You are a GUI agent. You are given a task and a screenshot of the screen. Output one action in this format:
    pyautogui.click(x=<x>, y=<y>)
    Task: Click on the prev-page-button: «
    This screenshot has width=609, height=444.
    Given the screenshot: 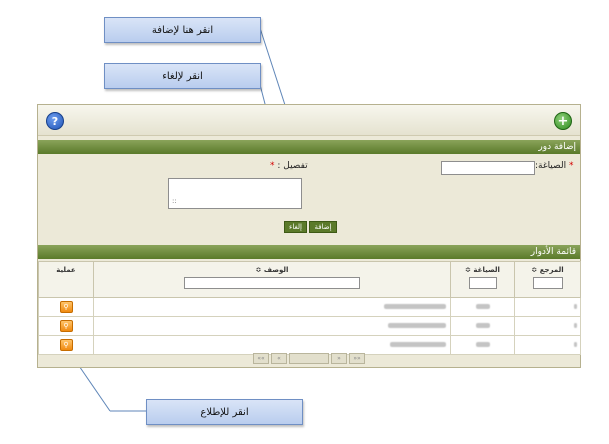 What is the action you would take?
    pyautogui.click(x=279, y=358)
    